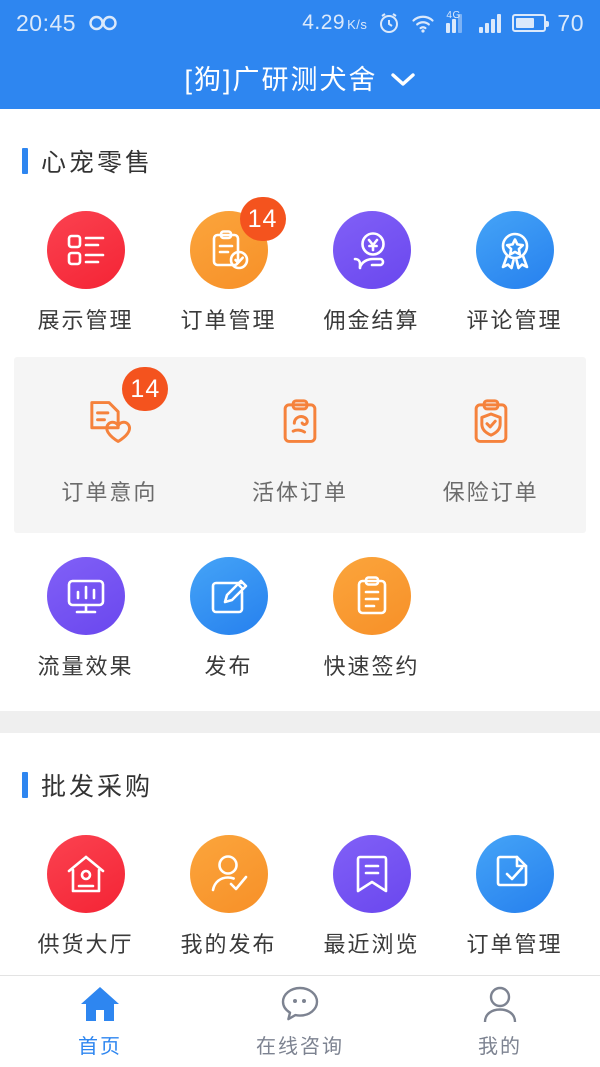 The image size is (600, 1067). I want to click on section-title-text: 心宠零售, so click(97, 163).